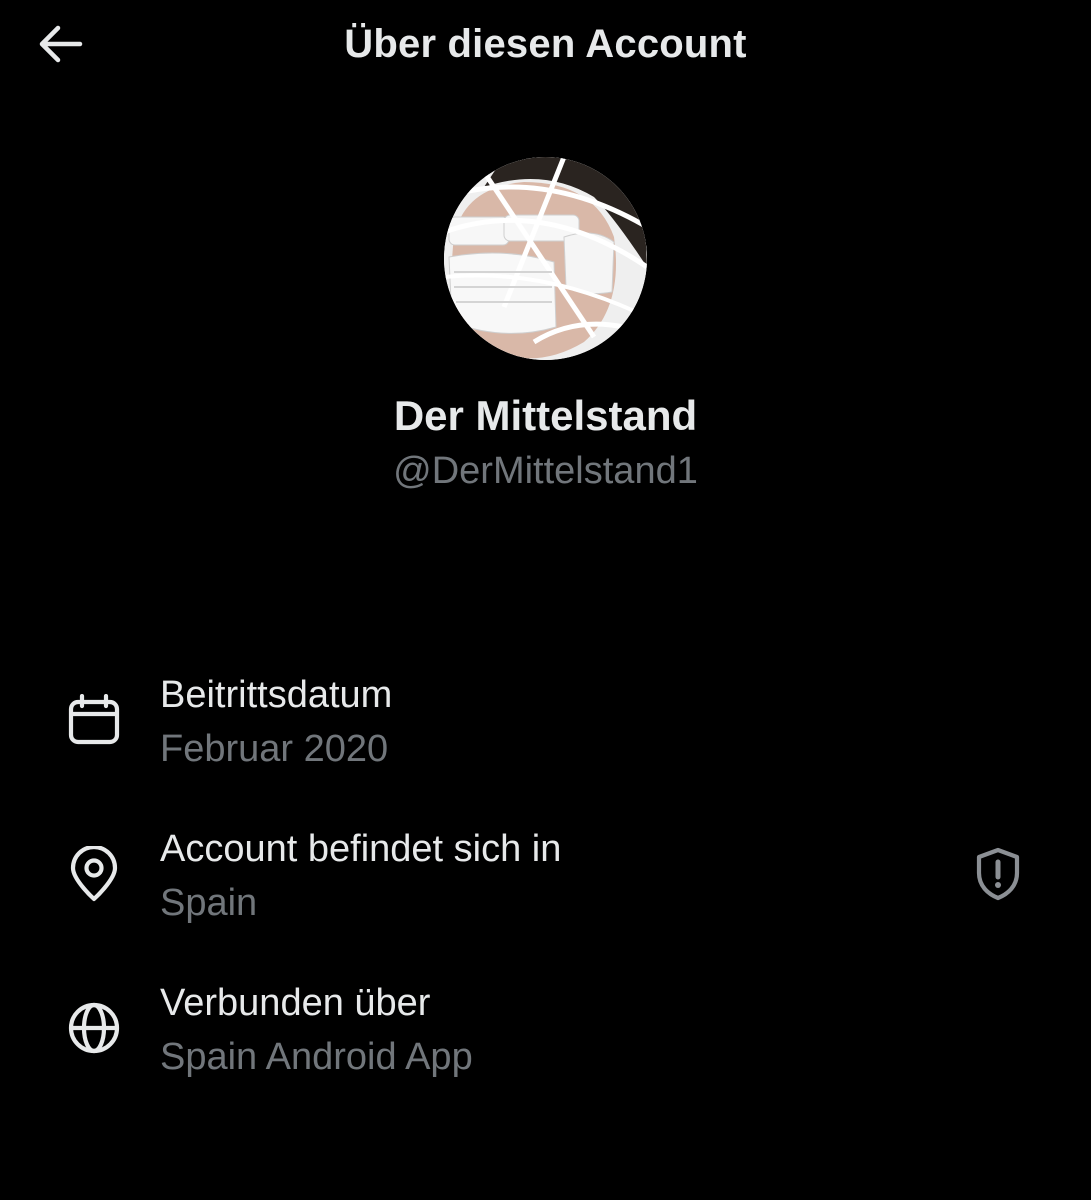 The image size is (1091, 1200). What do you see at coordinates (94, 1028) in the screenshot?
I see `globe-icon` at bounding box center [94, 1028].